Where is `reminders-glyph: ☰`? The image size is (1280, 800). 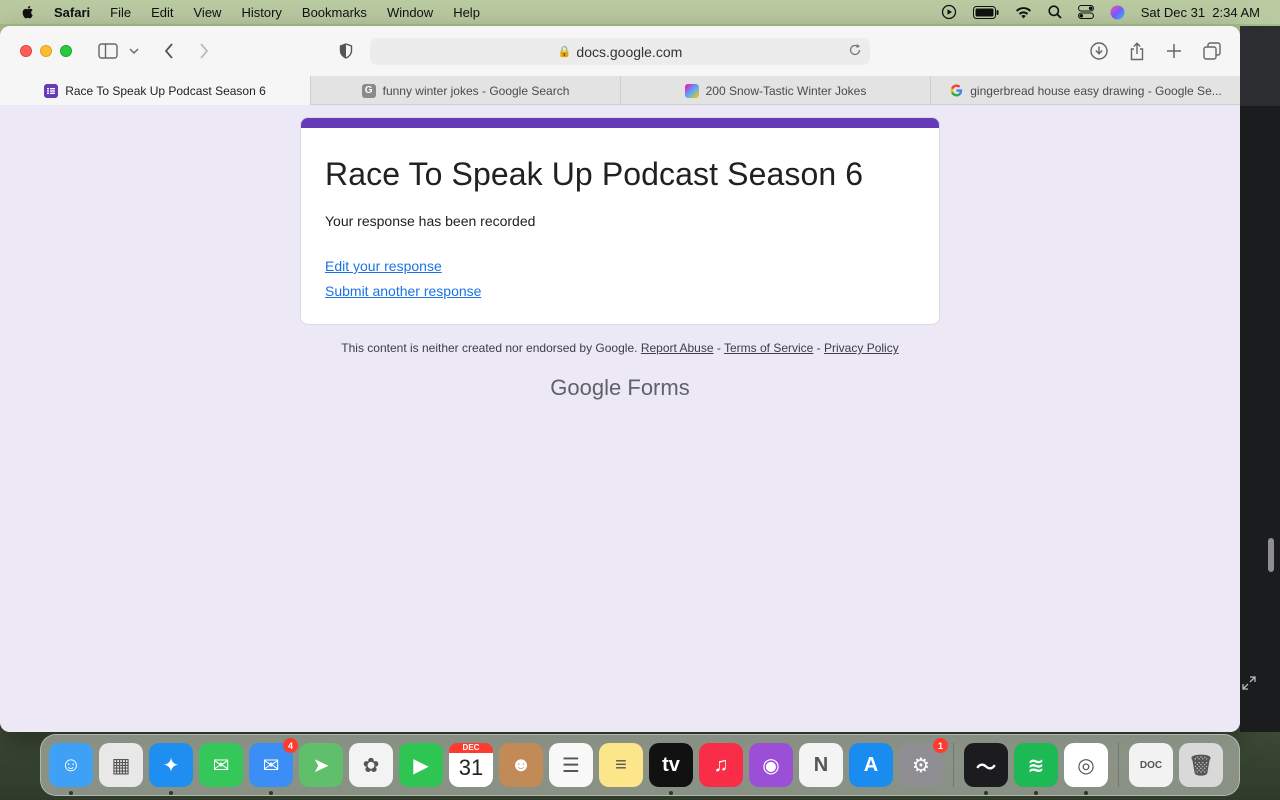 reminders-glyph: ☰ is located at coordinates (571, 765).